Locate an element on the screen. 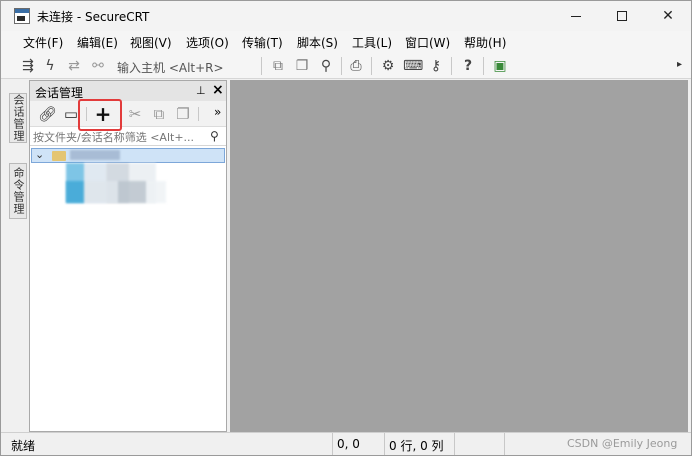  help-icon: ? is located at coordinates (468, 66).